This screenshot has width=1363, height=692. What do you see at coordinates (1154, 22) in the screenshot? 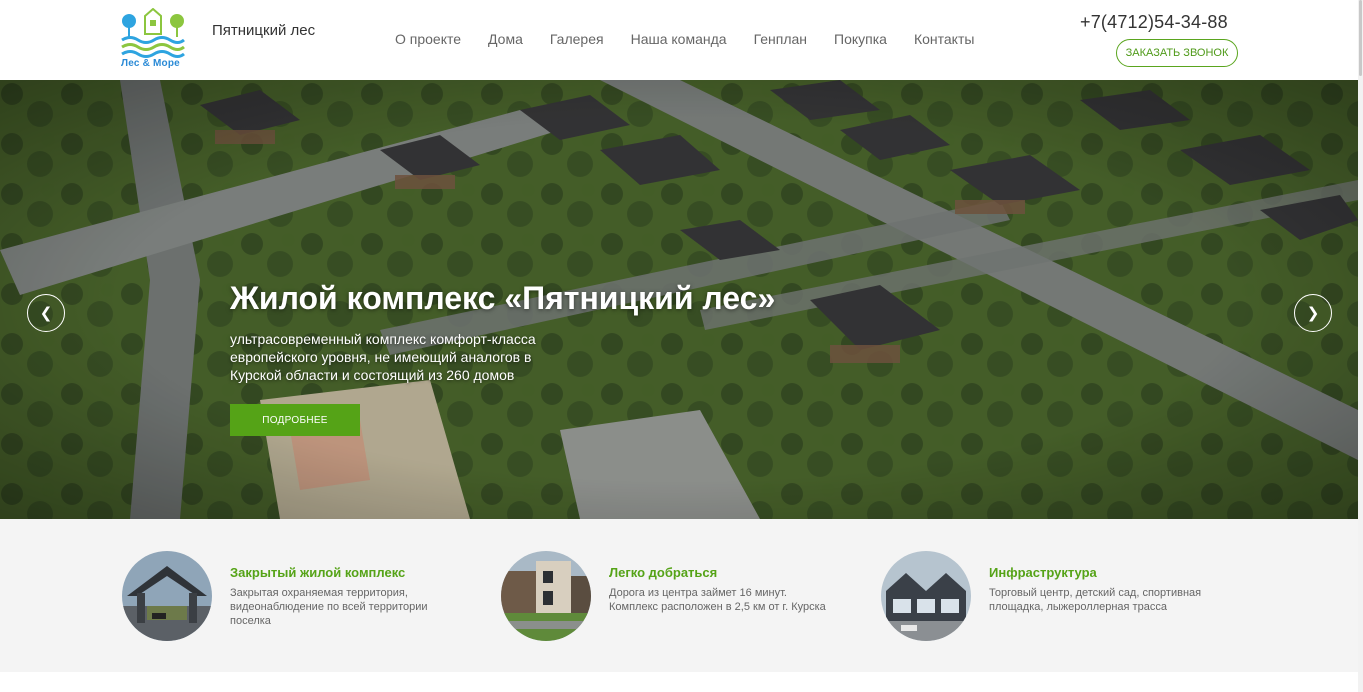
I see `phone-number: +7(4712)54-34-88` at bounding box center [1154, 22].